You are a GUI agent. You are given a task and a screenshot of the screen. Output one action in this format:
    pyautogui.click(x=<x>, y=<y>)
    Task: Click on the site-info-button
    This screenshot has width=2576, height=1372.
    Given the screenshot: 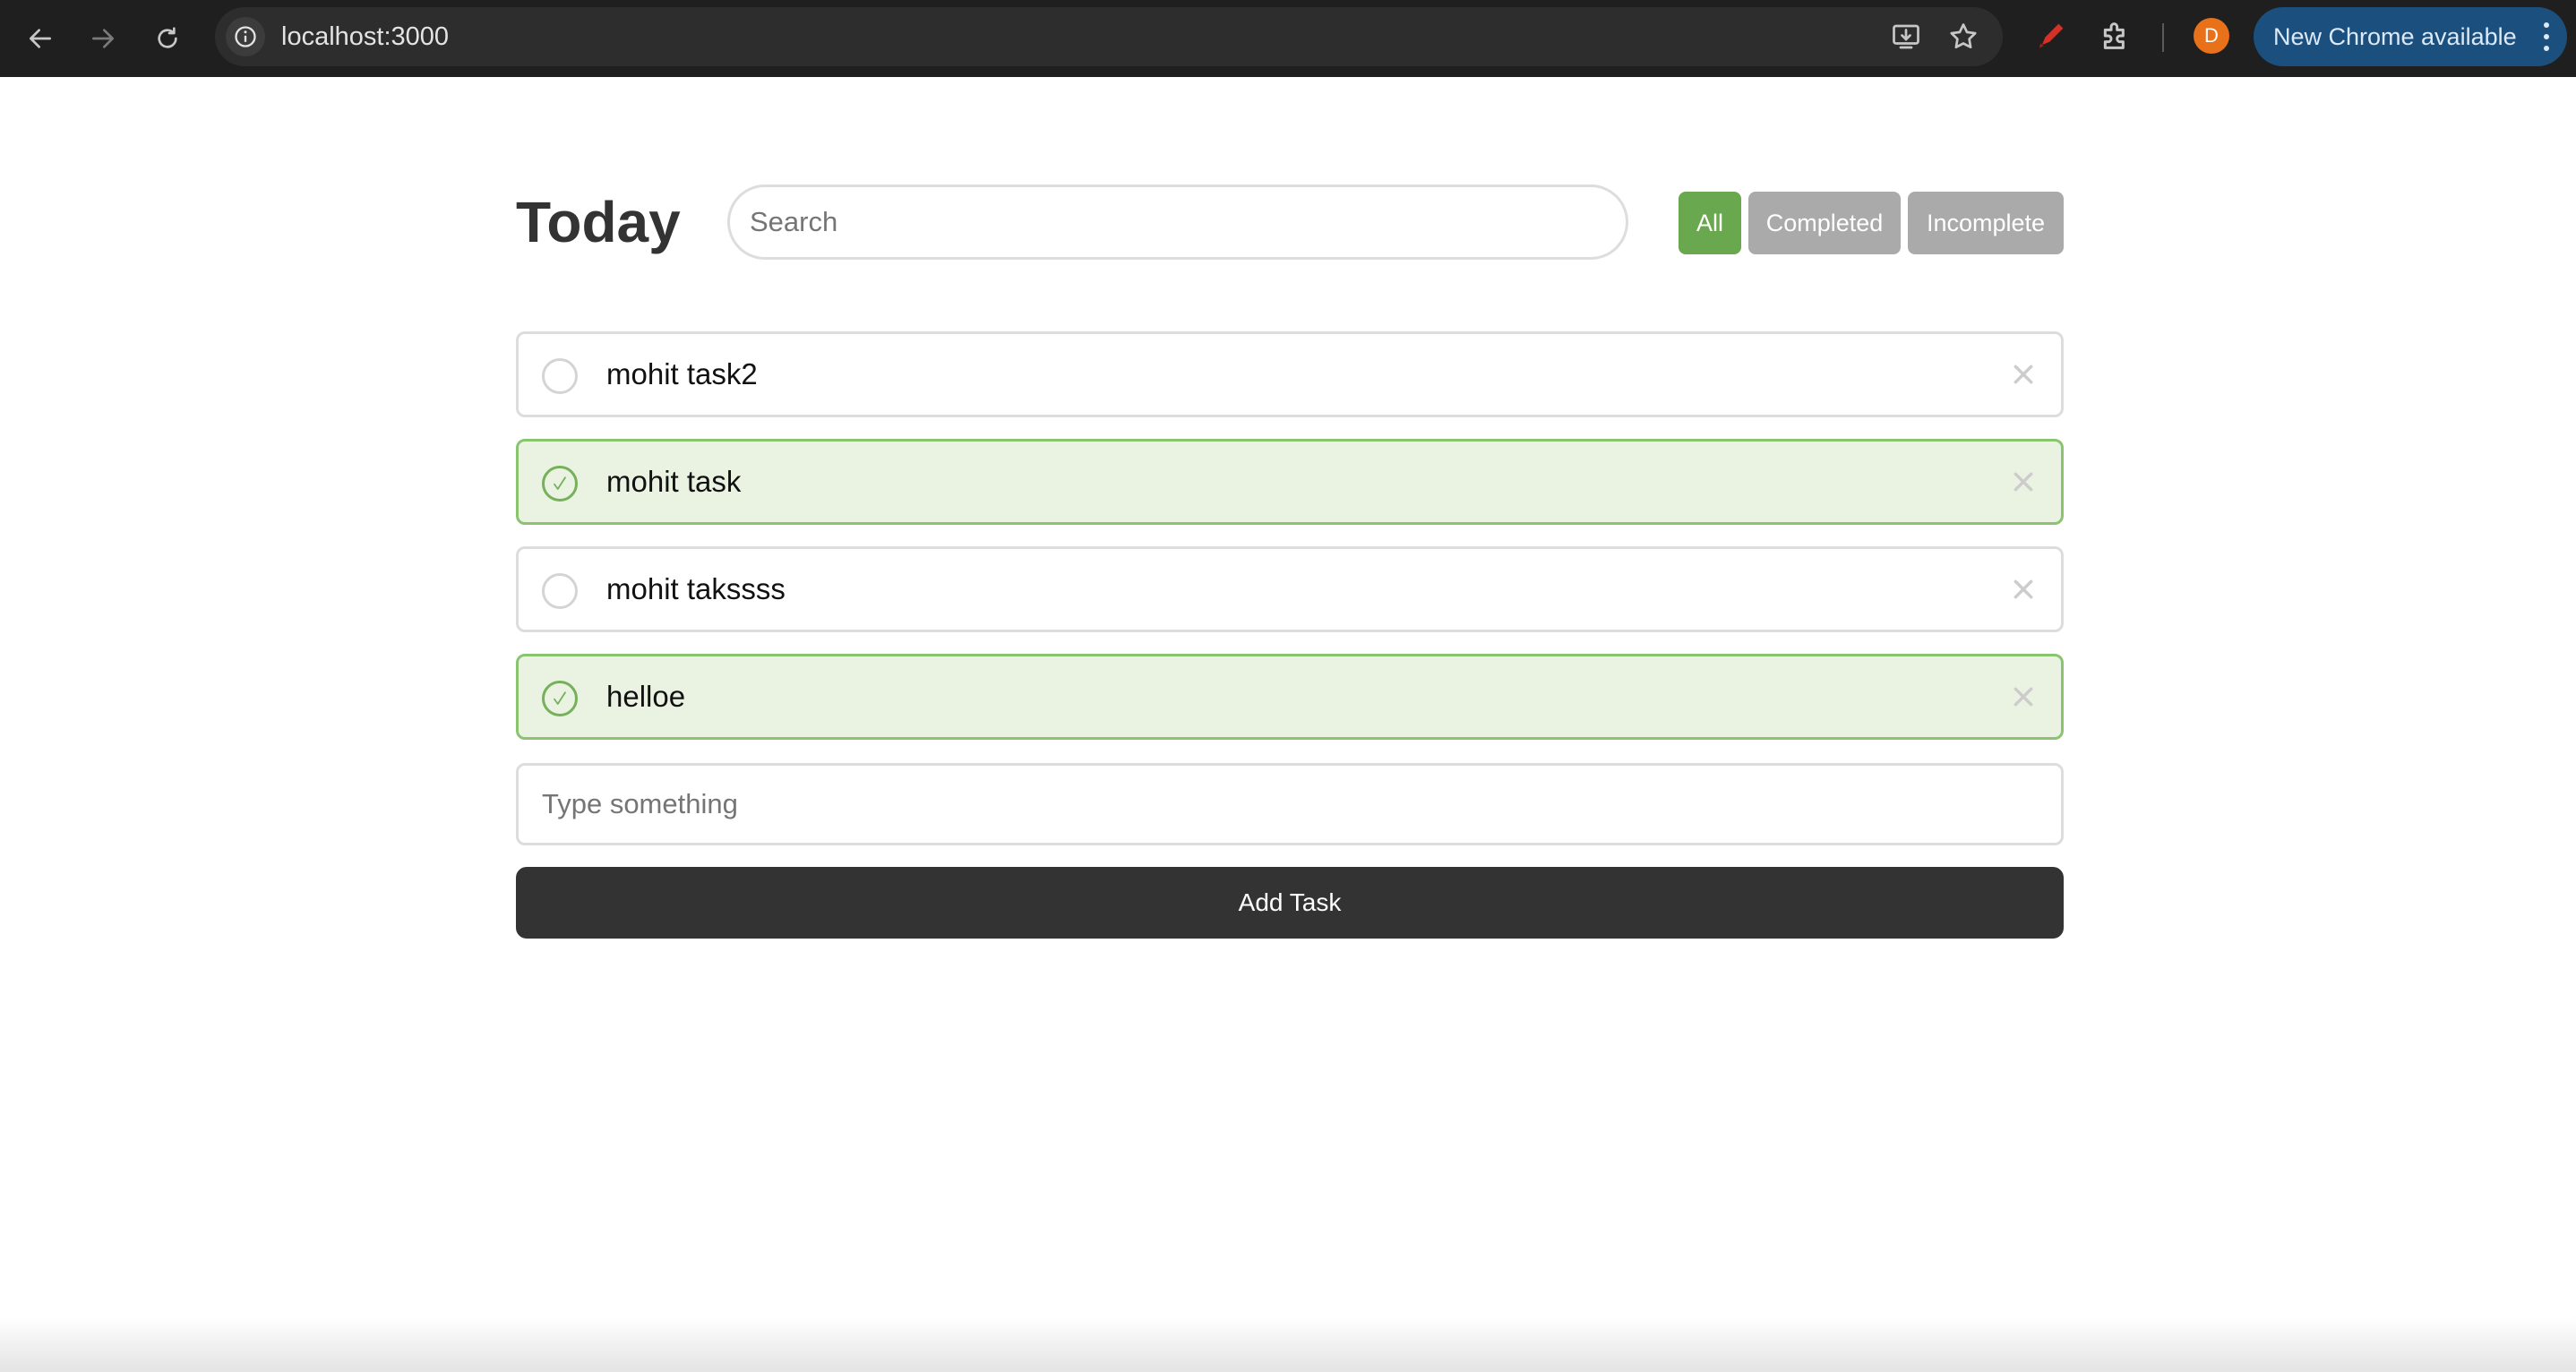 What is the action you would take?
    pyautogui.click(x=245, y=36)
    